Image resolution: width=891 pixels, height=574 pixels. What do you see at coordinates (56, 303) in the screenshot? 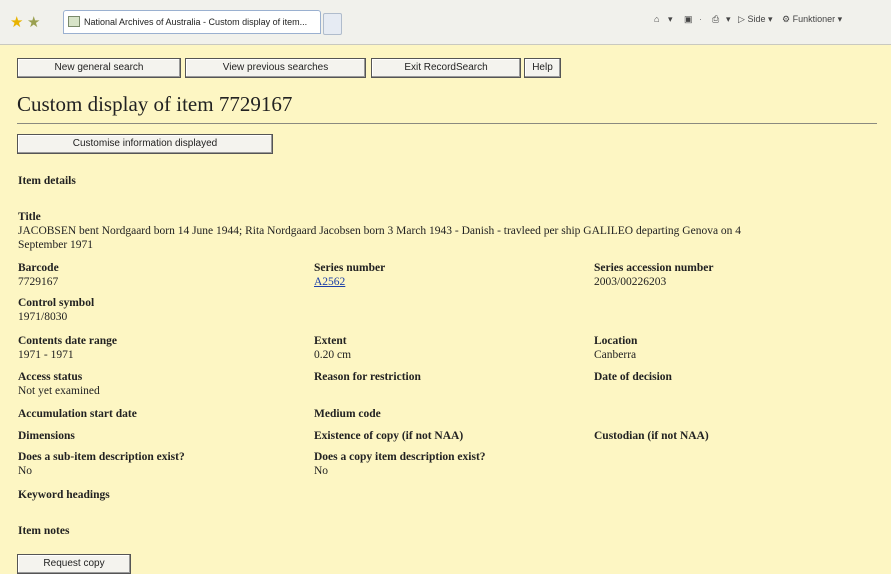
I see `control-symbol-label: Control symbol` at bounding box center [56, 303].